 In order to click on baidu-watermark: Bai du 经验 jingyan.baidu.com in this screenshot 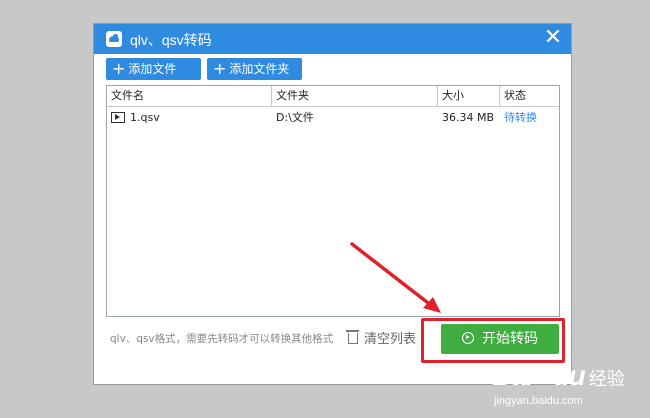, I will do `click(567, 383)`.